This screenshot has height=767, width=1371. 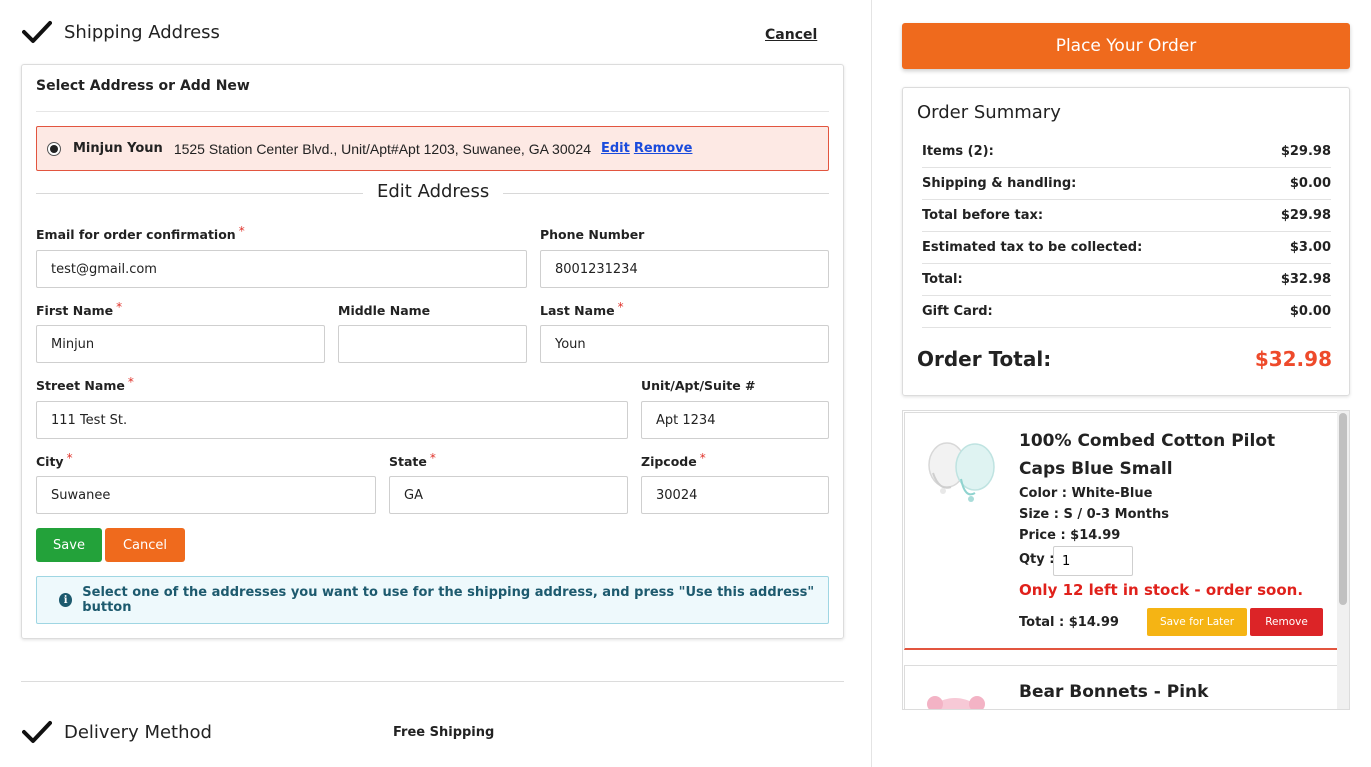 What do you see at coordinates (615, 148) in the screenshot?
I see `edit-address-link: Edit` at bounding box center [615, 148].